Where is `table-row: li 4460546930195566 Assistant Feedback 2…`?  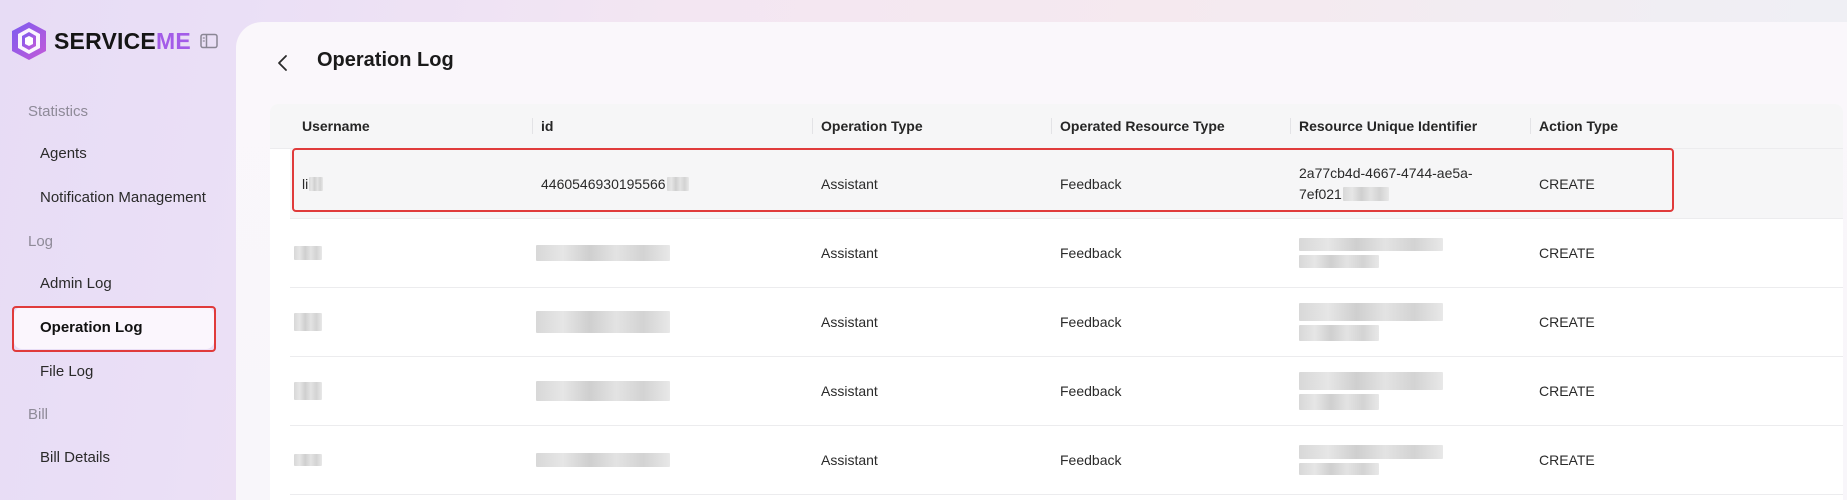 table-row: li 4460546930195566 Assistant Feedback 2… is located at coordinates (1066, 184).